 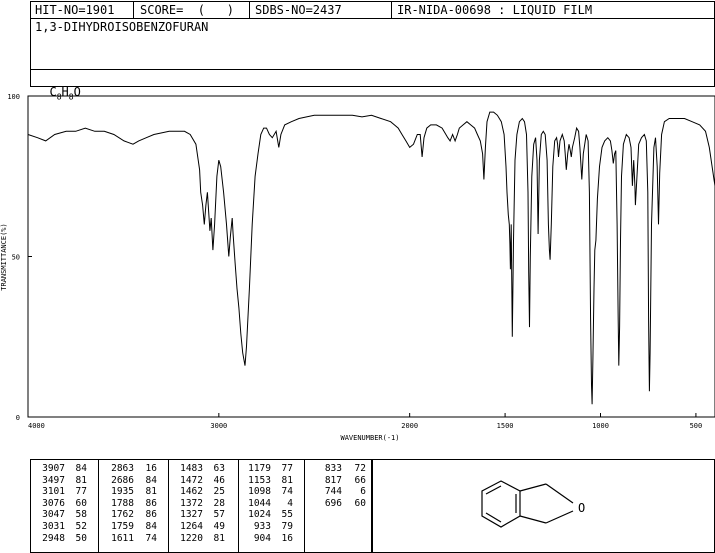 I want to click on peak-wavenumber: 1044, so click(x=259, y=503).